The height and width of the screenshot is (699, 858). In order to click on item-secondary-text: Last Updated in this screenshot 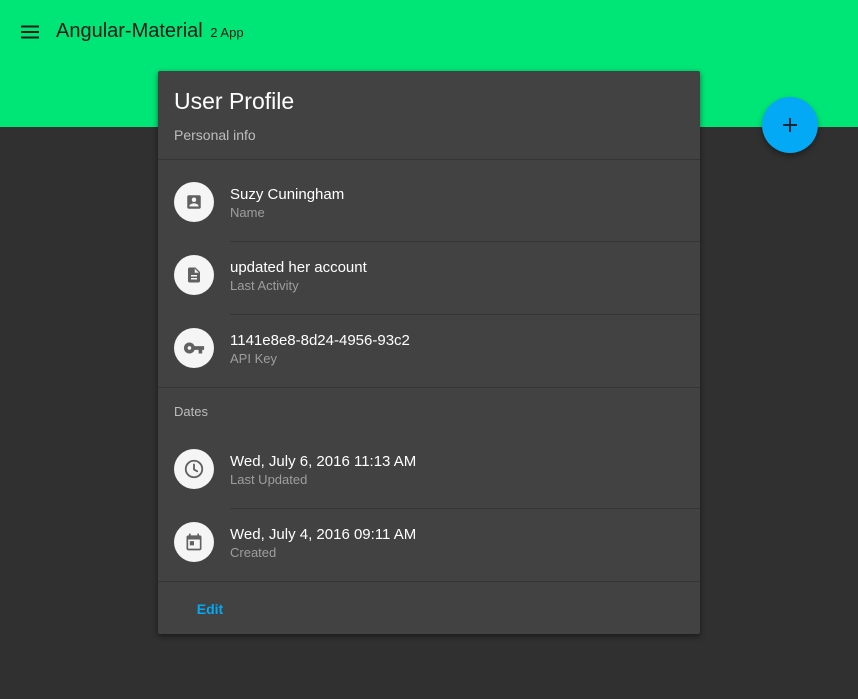, I will do `click(269, 479)`.